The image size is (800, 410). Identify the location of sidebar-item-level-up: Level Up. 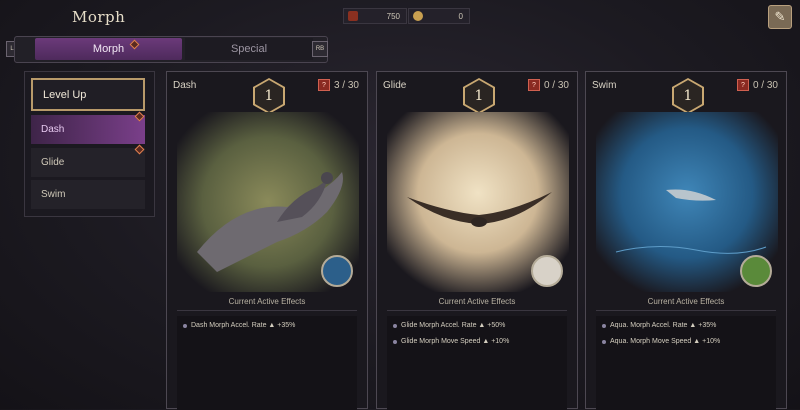
(88, 94).